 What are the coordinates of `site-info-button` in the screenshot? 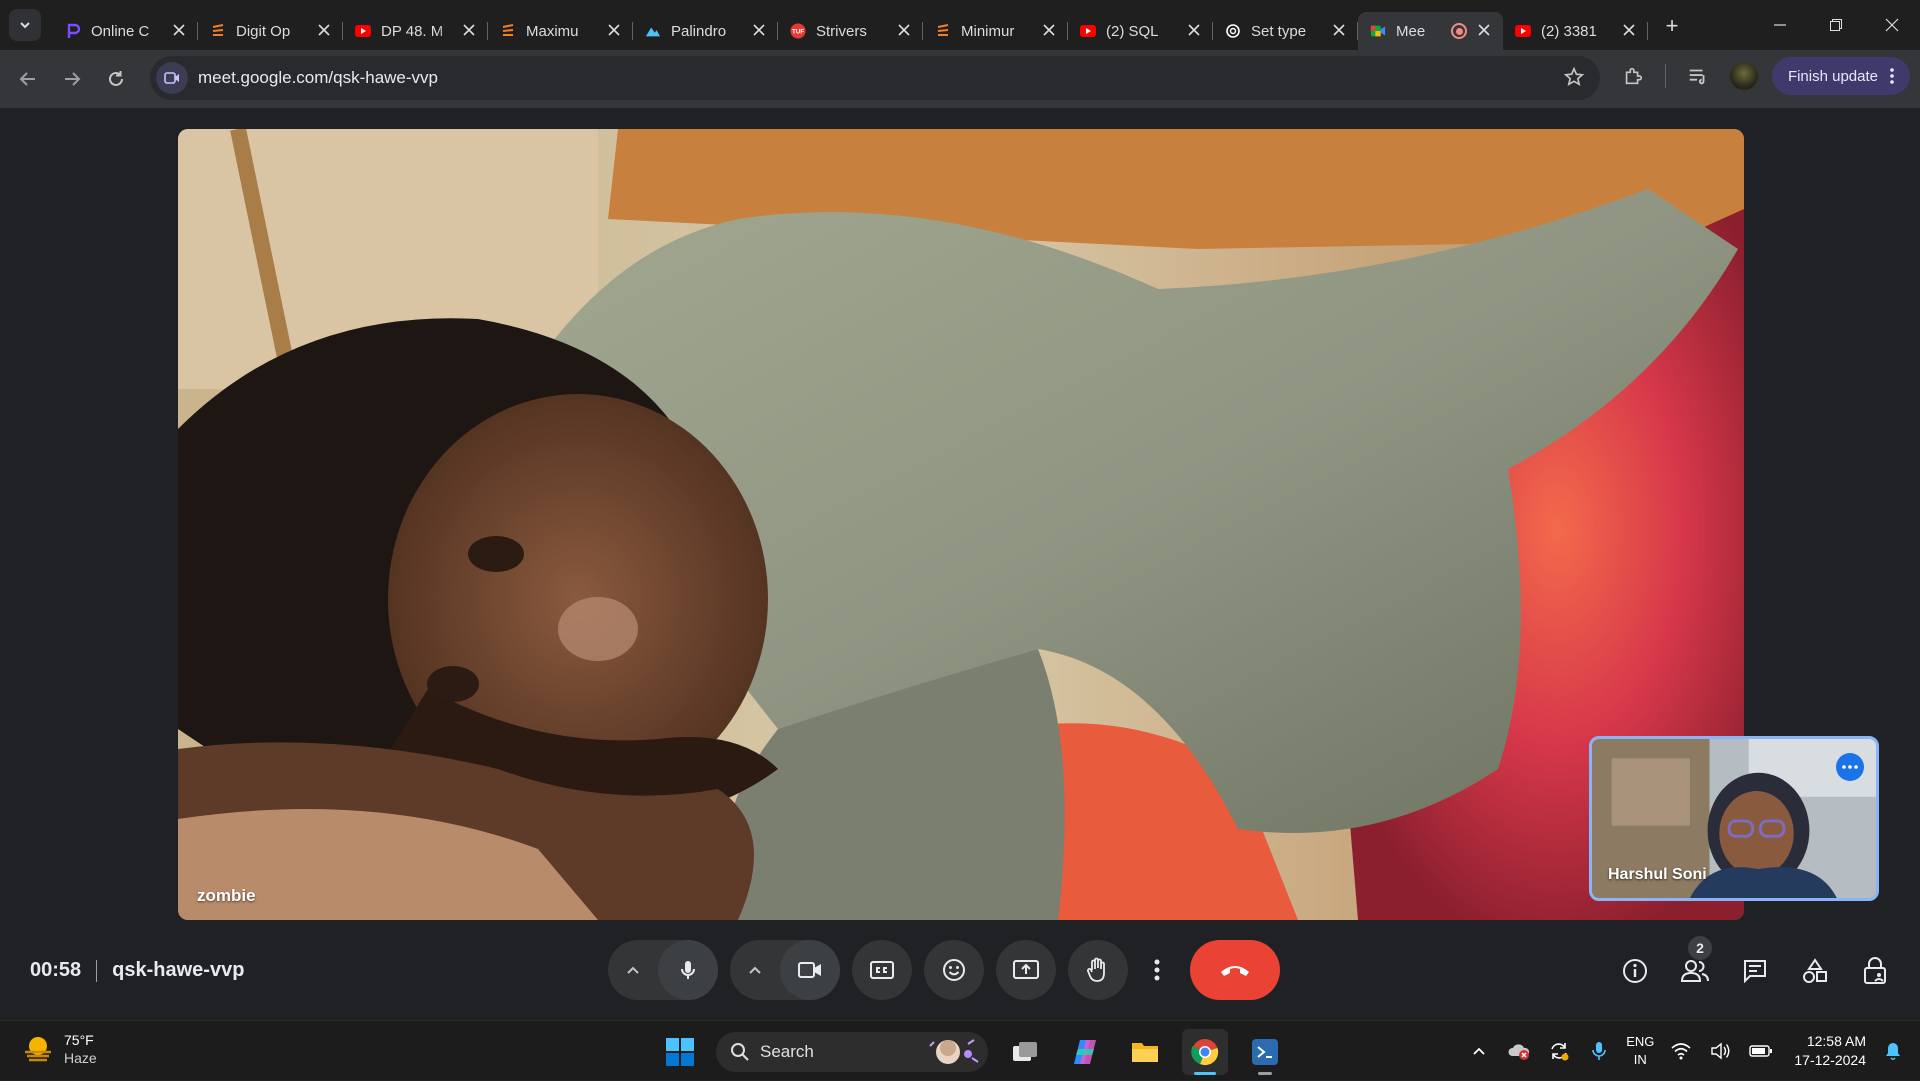 It's located at (172, 78).